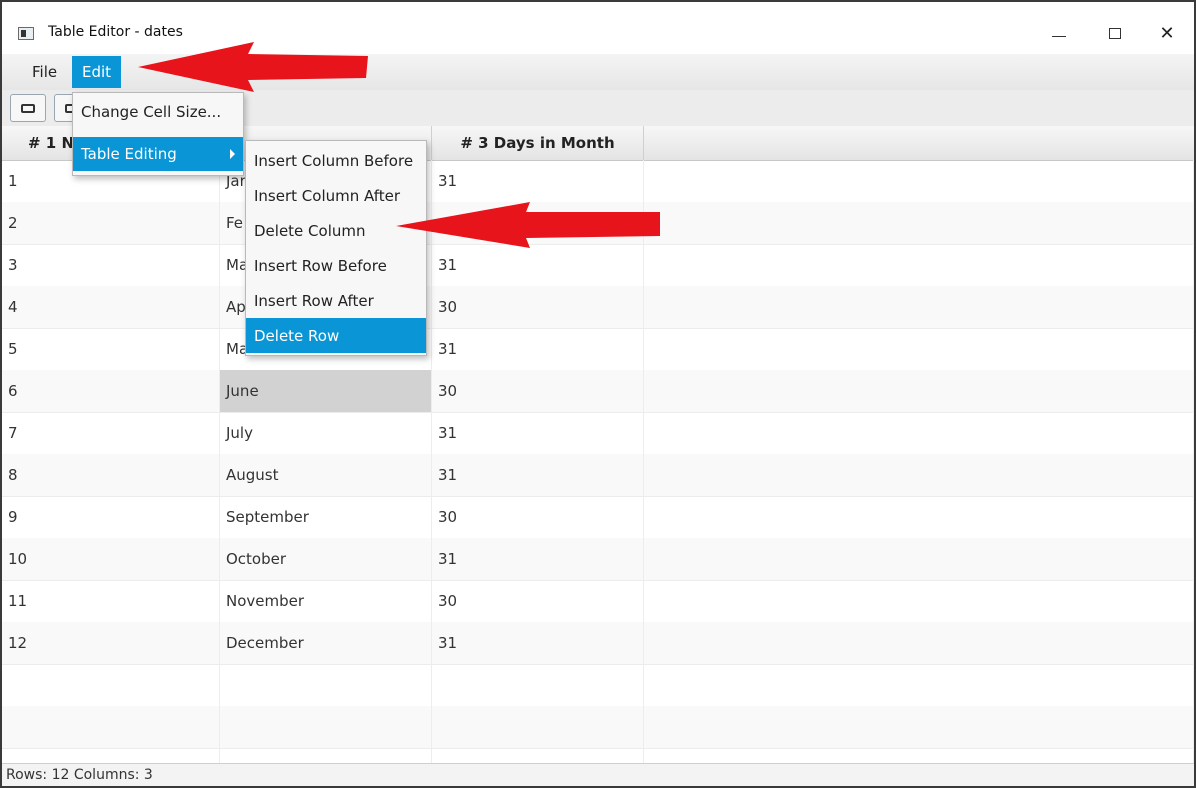 Image resolution: width=1196 pixels, height=788 pixels. Describe the element at coordinates (336, 160) in the screenshot. I see `menu-item-insert-column-before: Insert Column Before` at that location.